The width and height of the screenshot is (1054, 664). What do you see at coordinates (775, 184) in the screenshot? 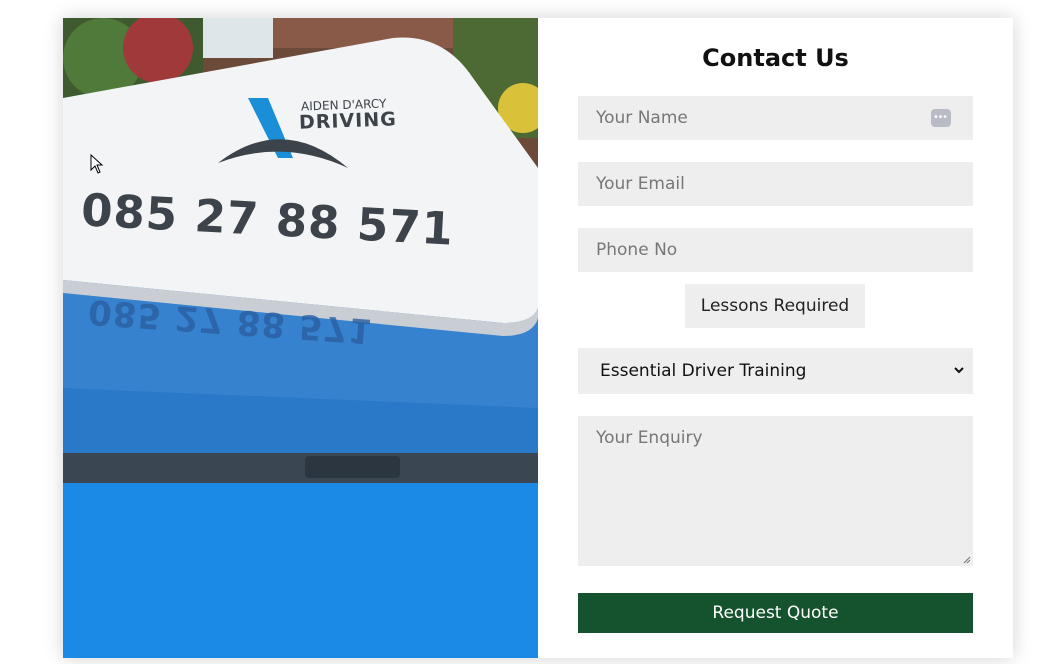
I see `email-field` at bounding box center [775, 184].